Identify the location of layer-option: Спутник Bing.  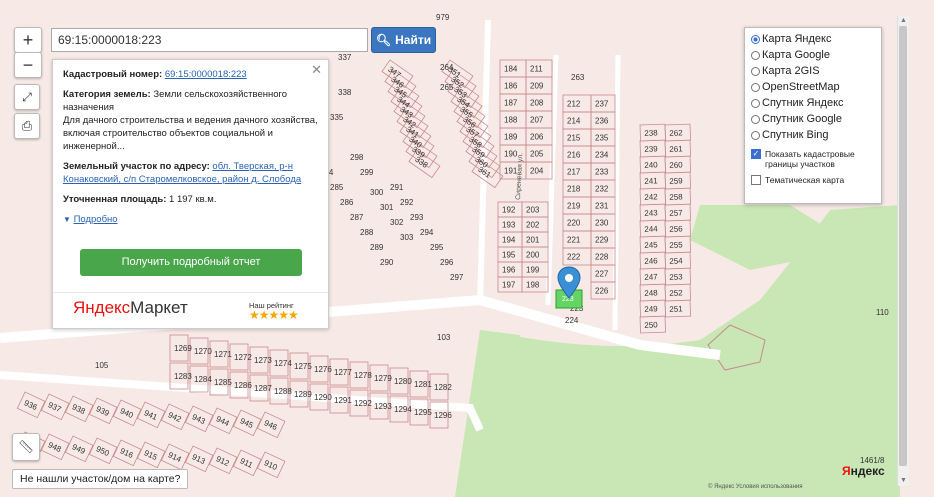
(813, 135).